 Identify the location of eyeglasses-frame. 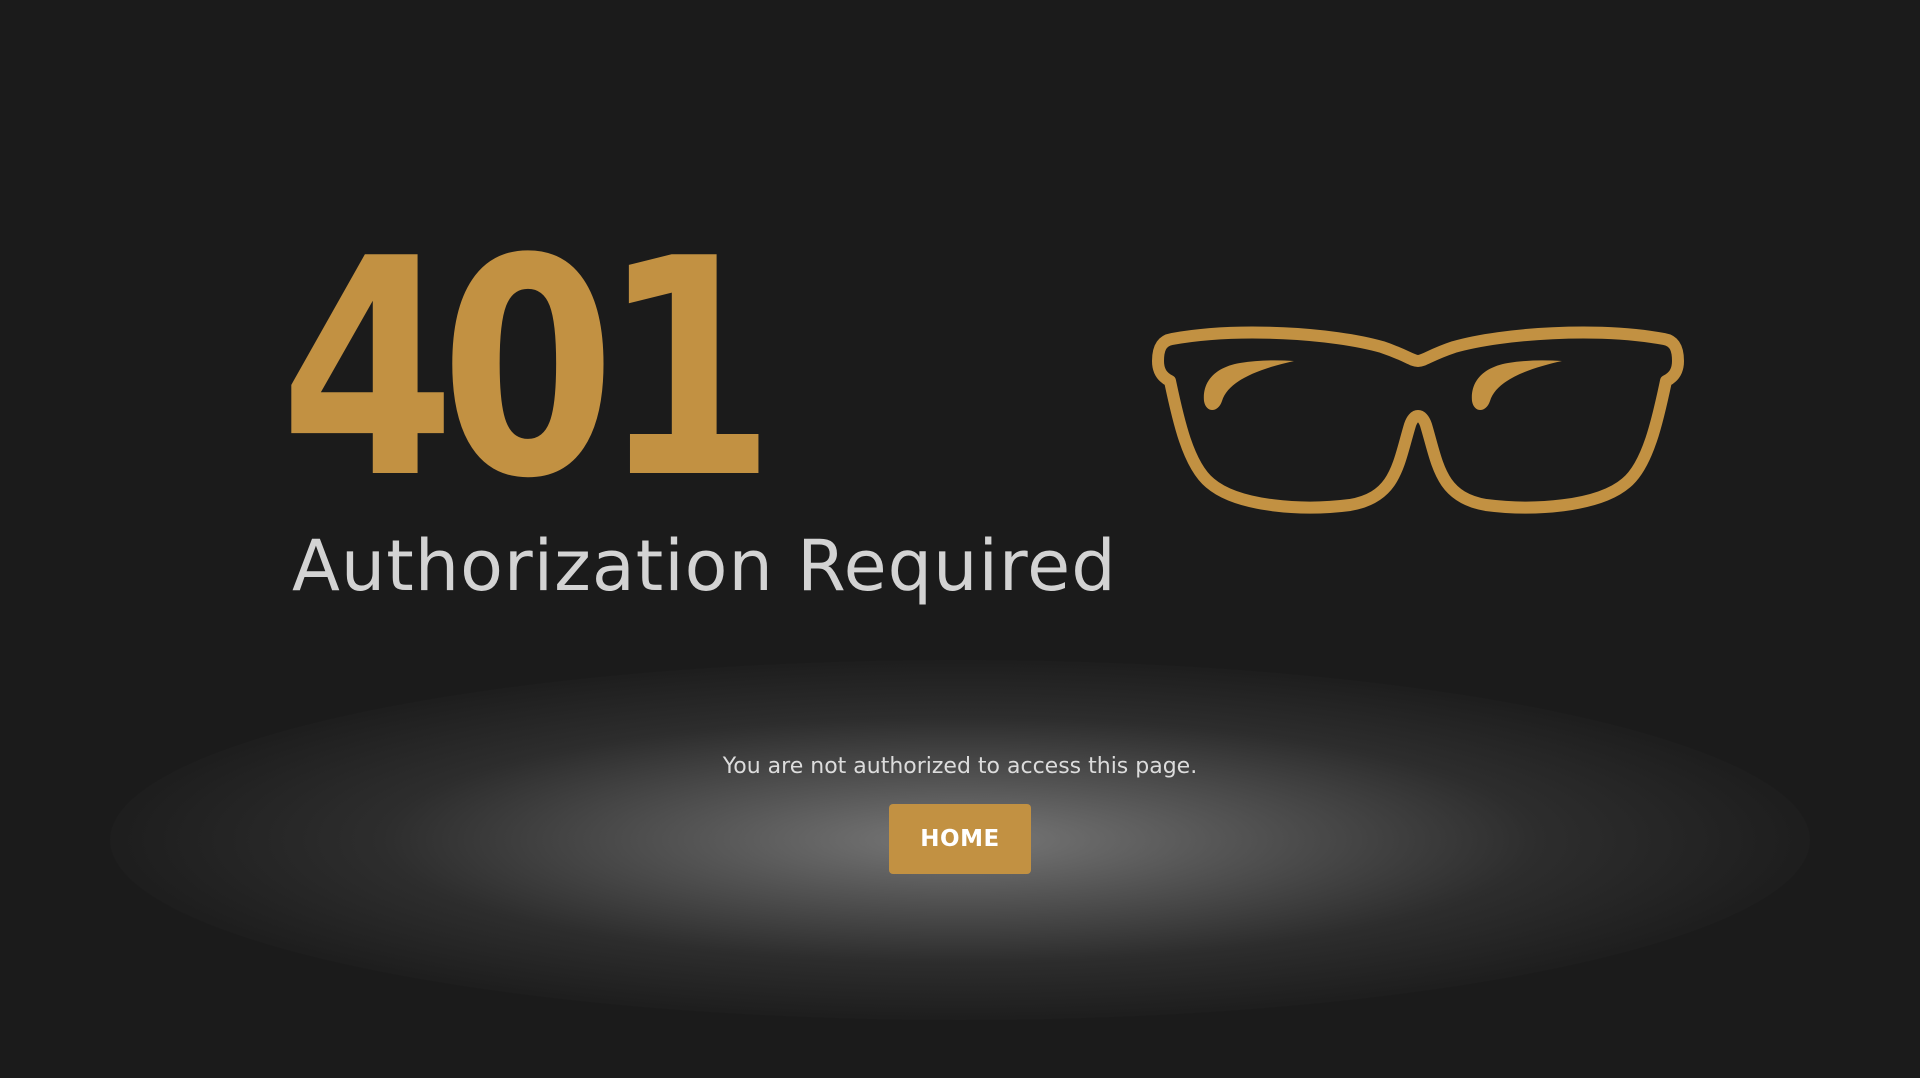
(1418, 420).